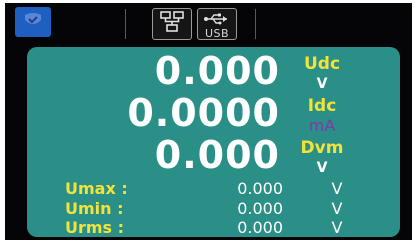  What do you see at coordinates (322, 84) in the screenshot?
I see `udc-unit-v: V` at bounding box center [322, 84].